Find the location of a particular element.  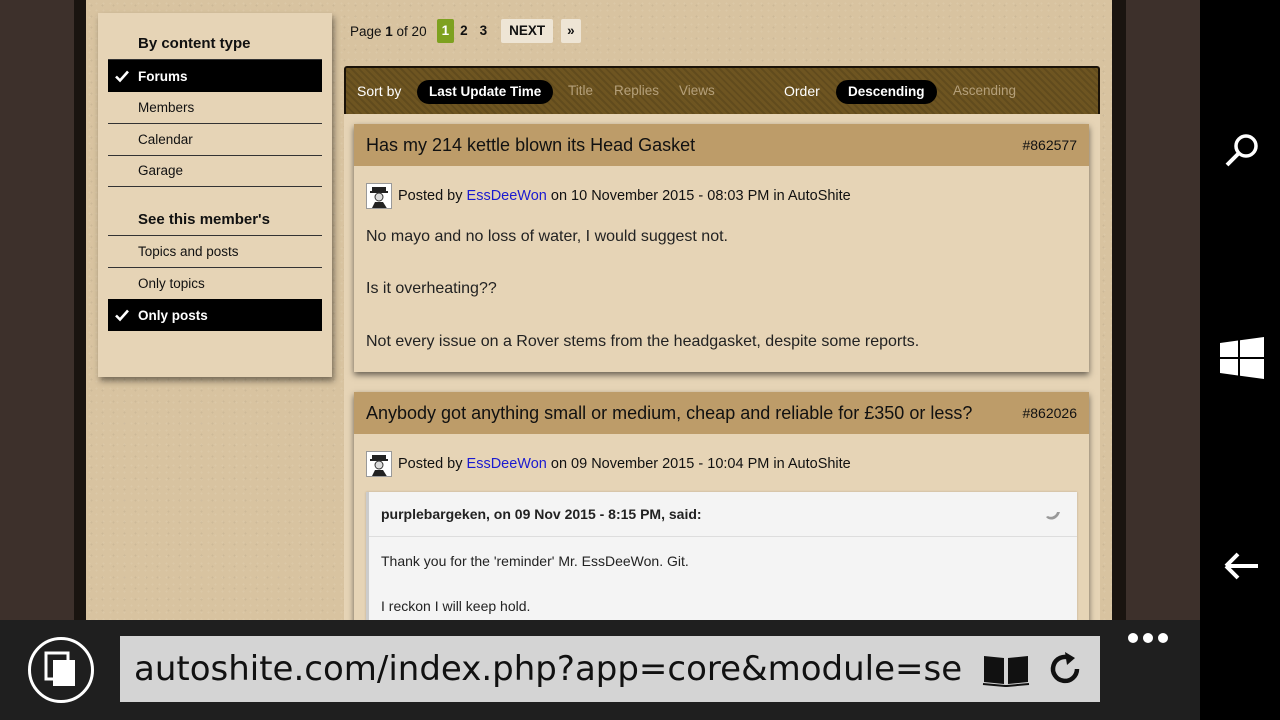

filter-label: Only posts is located at coordinates (173, 315).